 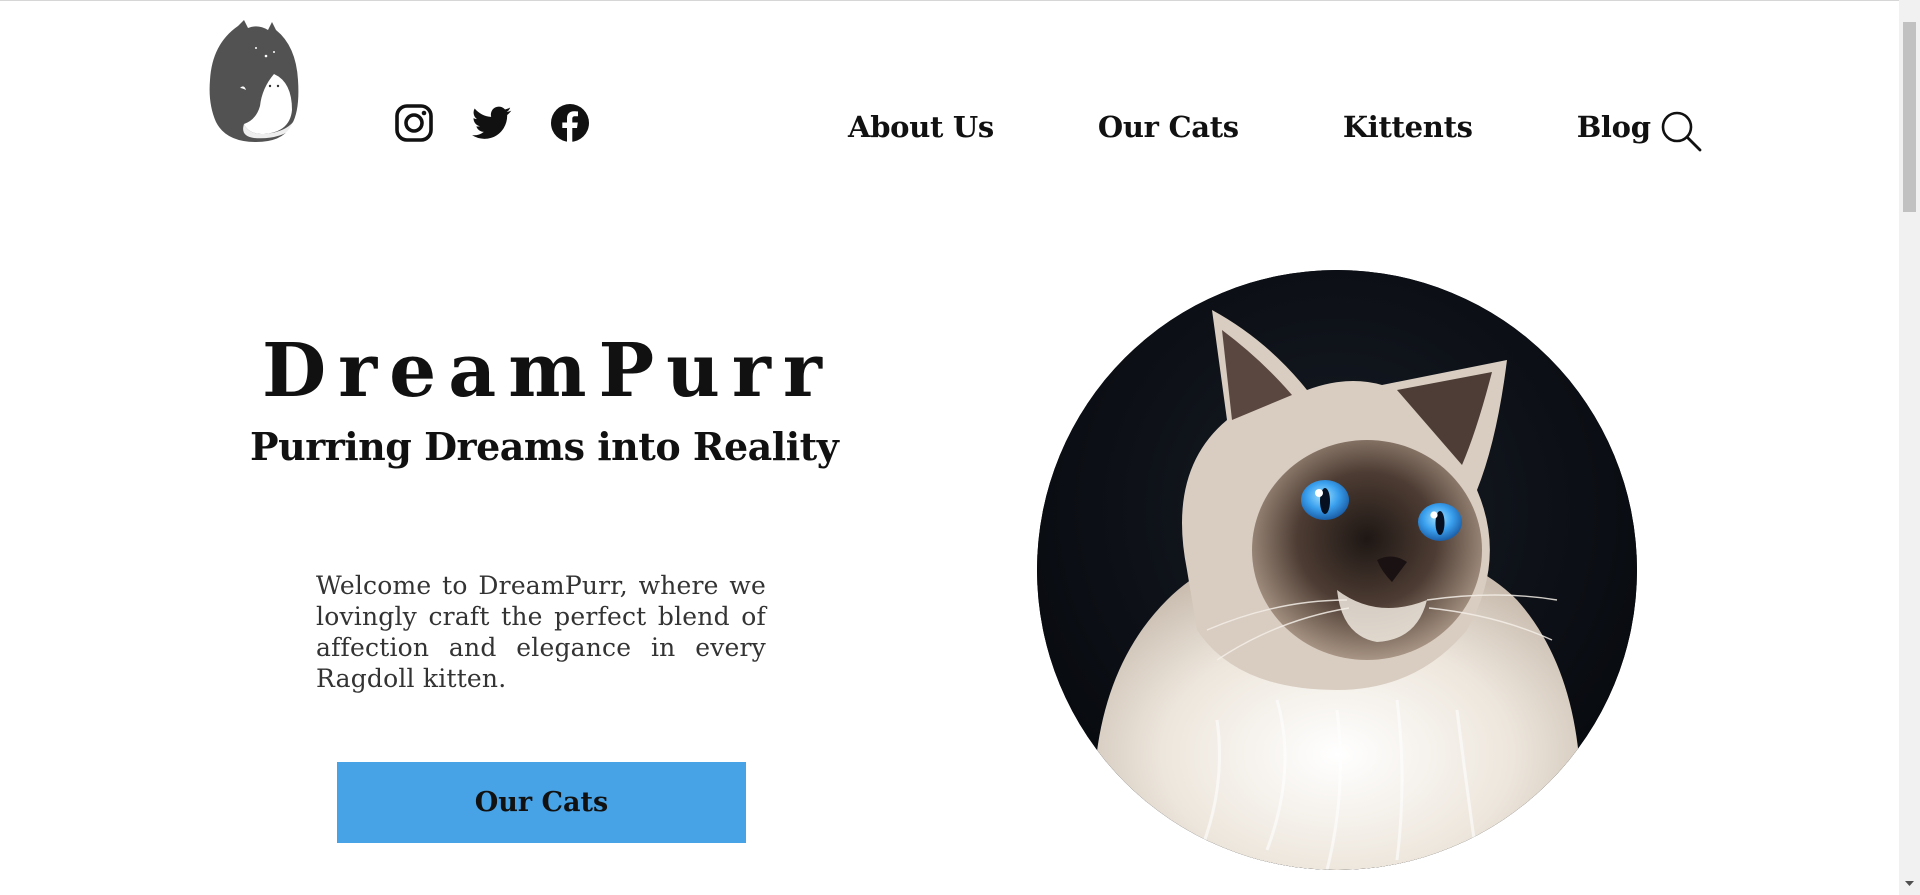 I want to click on instagram-icon, so click(x=414, y=123).